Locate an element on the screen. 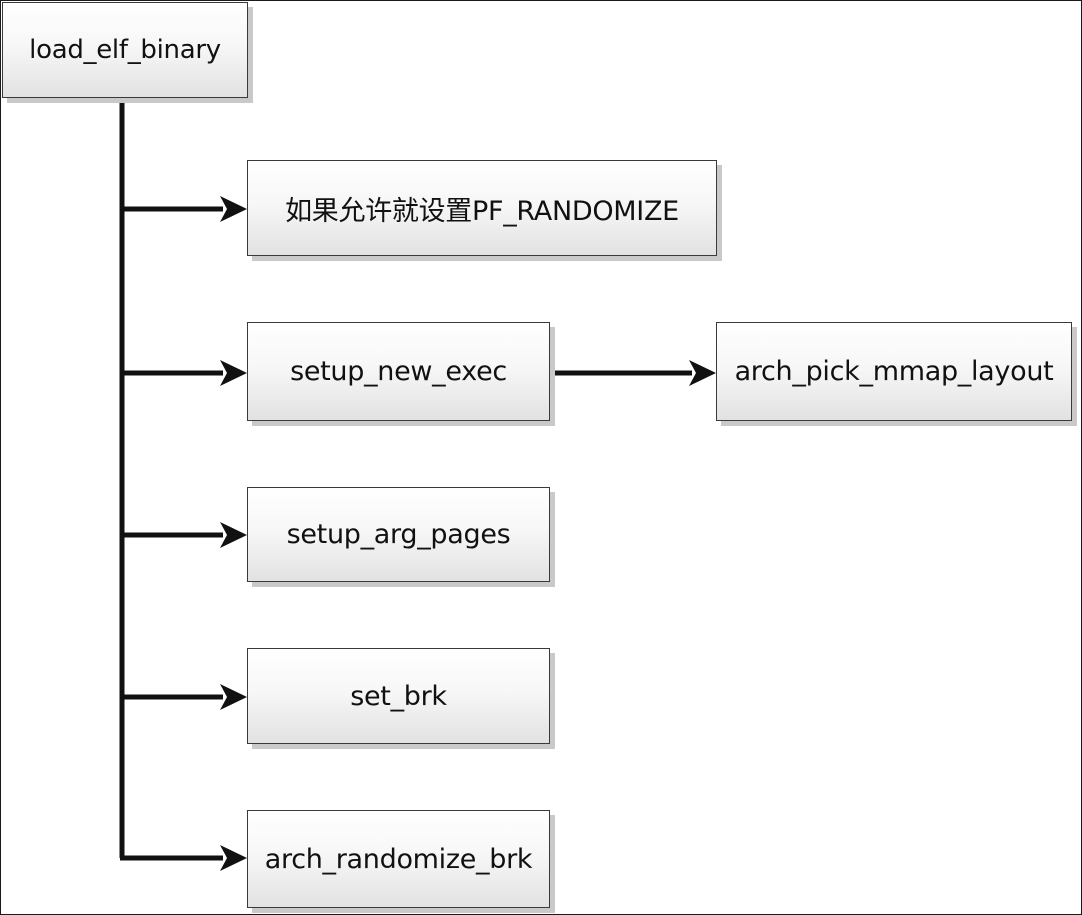  node-label: 如果允许就设置PF_RANDOMIZE is located at coordinates (482, 211).